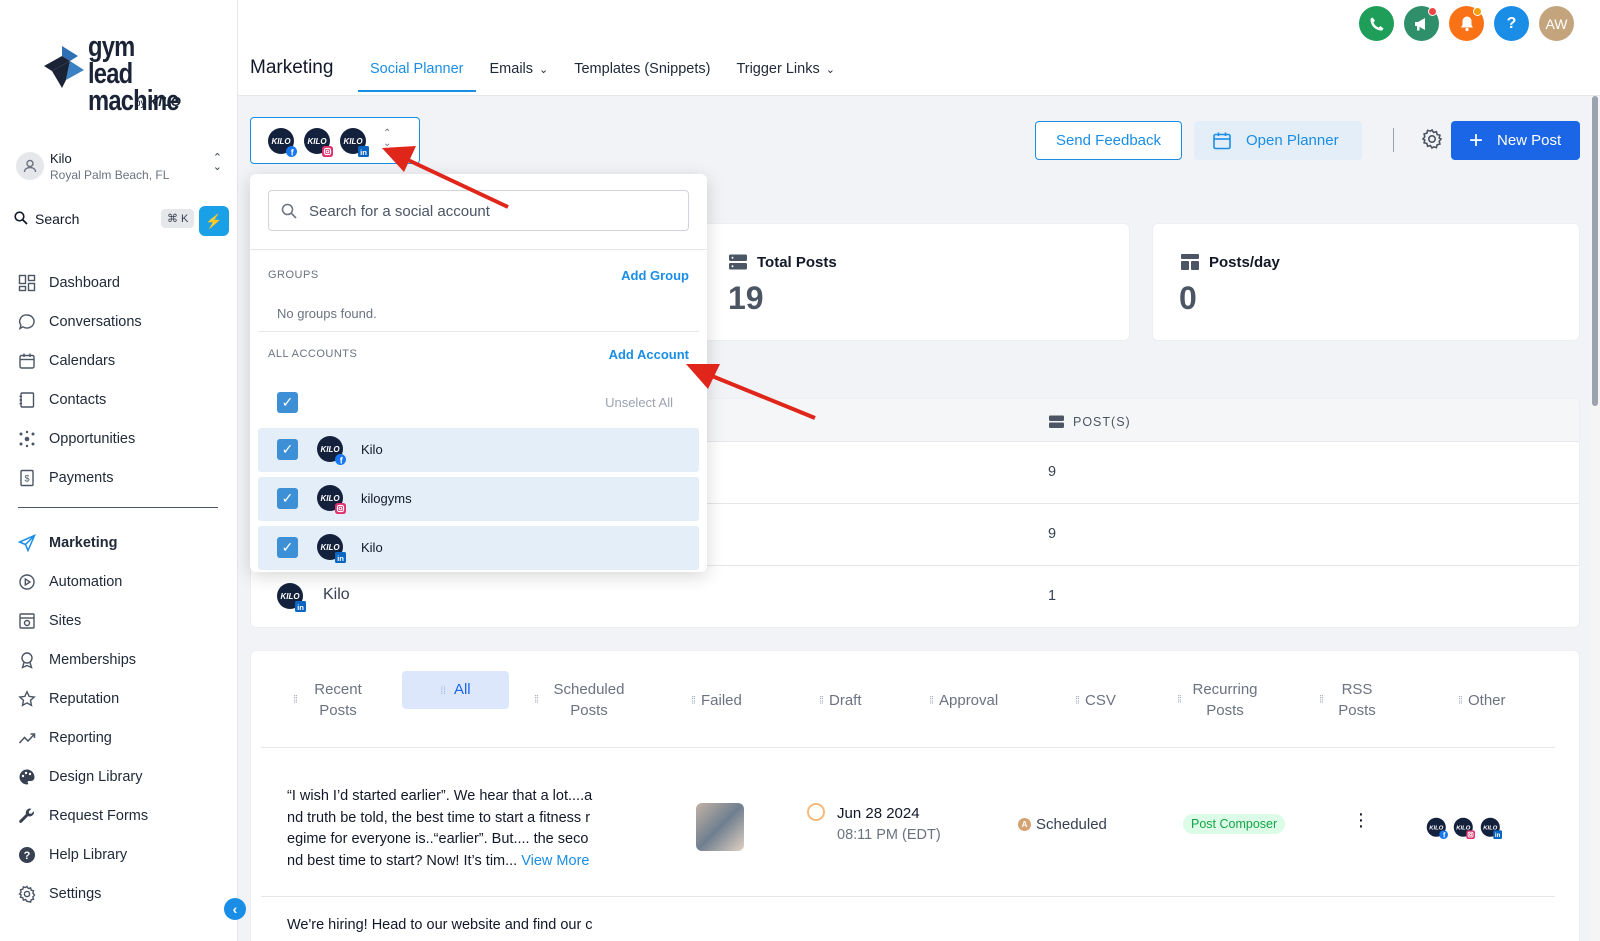 The image size is (1600, 941). I want to click on megaphone-icon, so click(1421, 23).